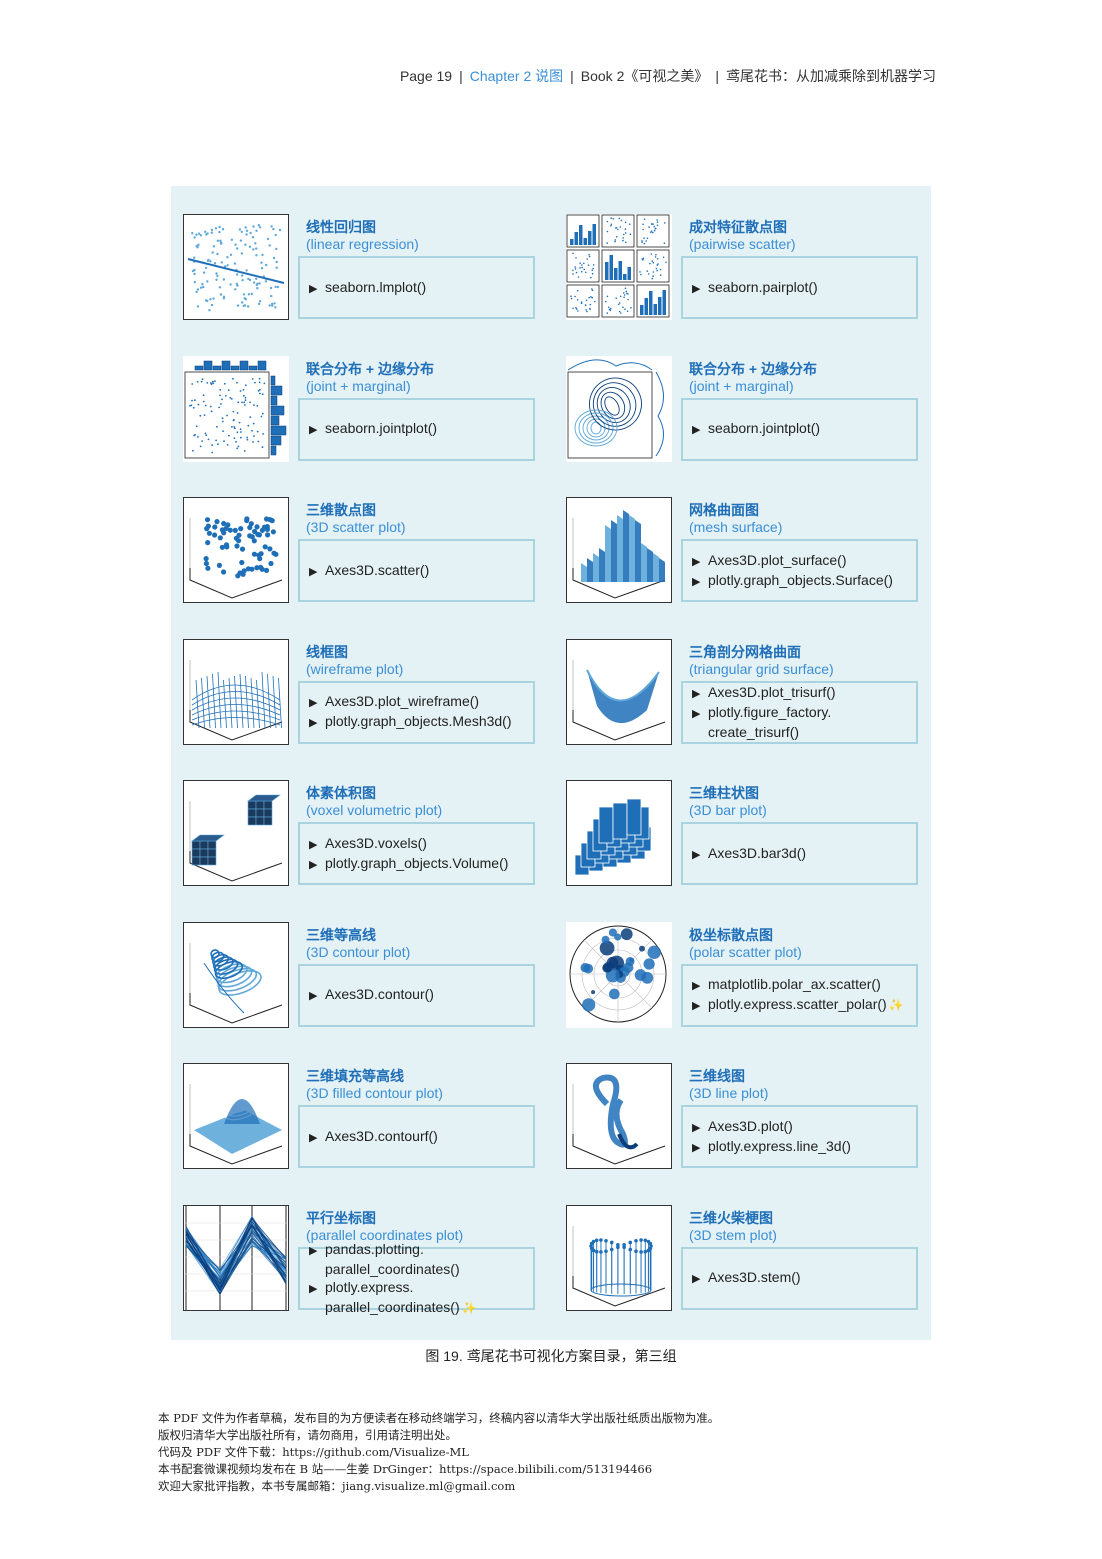 This screenshot has height=1559, width=1102. Describe the element at coordinates (738, 227) in the screenshot. I see `item-title-zh: 成对特征散点图` at that location.